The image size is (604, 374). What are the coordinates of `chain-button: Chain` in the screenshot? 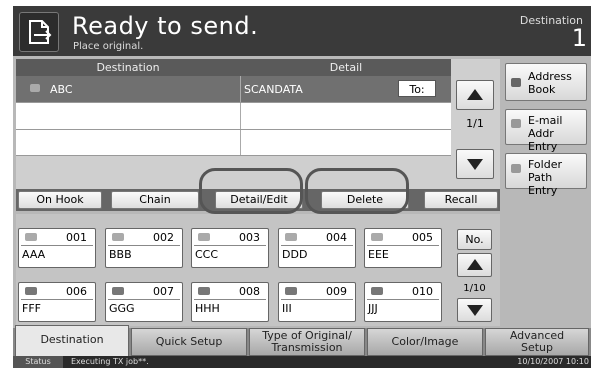 It's located at (155, 200).